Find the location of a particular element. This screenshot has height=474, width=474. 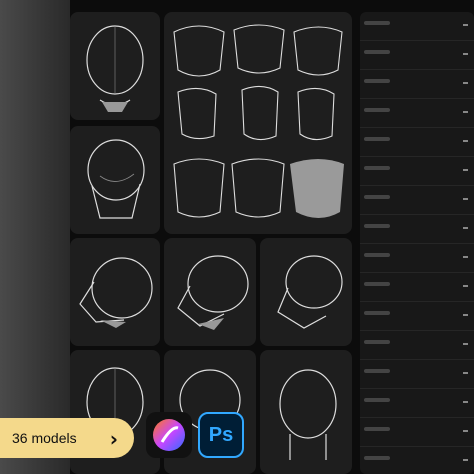

torso-grid-icon is located at coordinates (258, 121).